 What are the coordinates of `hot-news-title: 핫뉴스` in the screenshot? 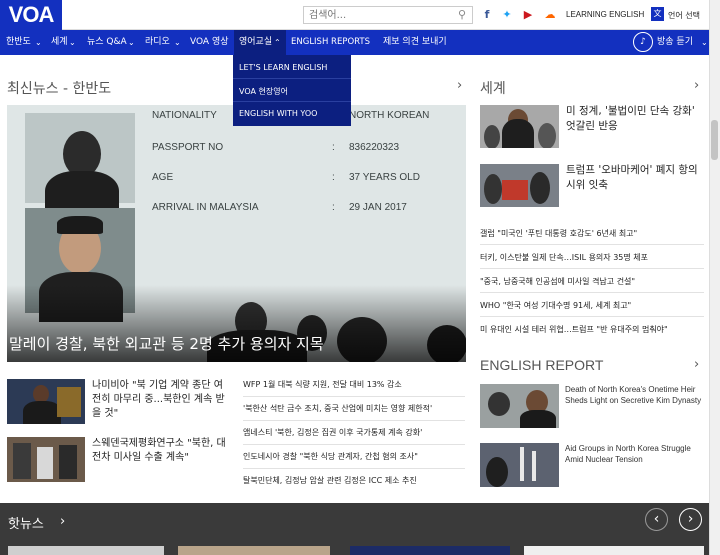 It's located at (26, 522).